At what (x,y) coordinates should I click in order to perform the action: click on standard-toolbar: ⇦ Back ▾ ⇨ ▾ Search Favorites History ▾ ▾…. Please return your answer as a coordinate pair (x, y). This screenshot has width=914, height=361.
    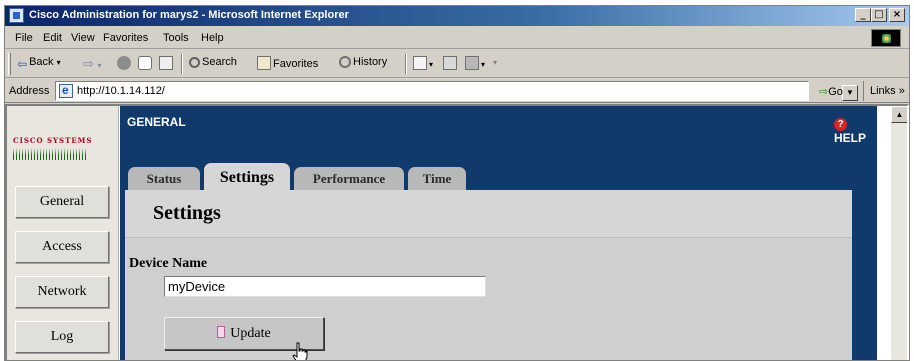
    Looking at the image, I should click on (457, 64).